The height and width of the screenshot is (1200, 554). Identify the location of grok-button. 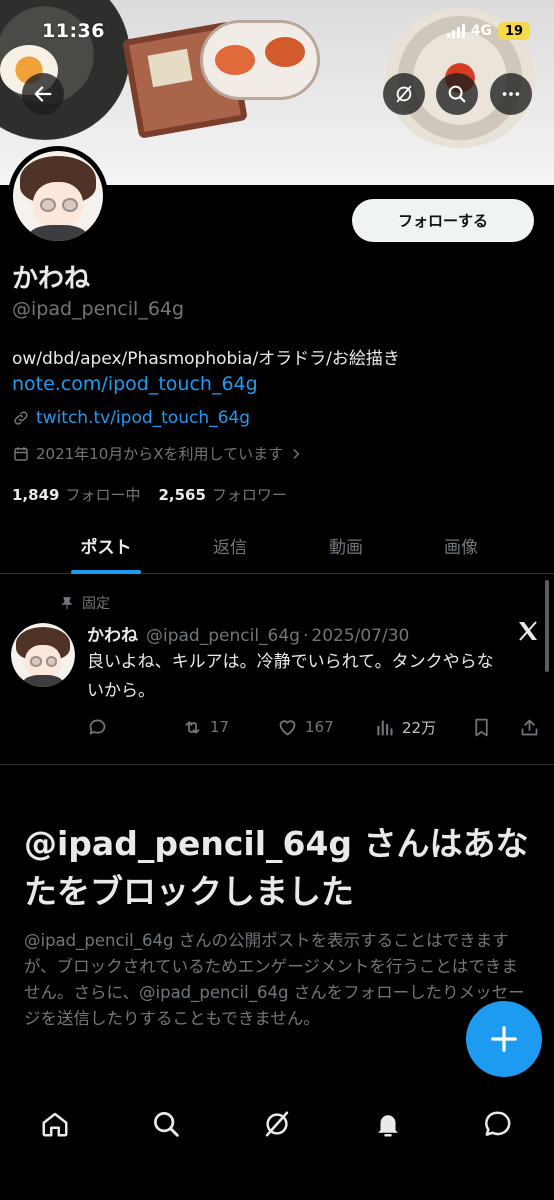
(404, 94).